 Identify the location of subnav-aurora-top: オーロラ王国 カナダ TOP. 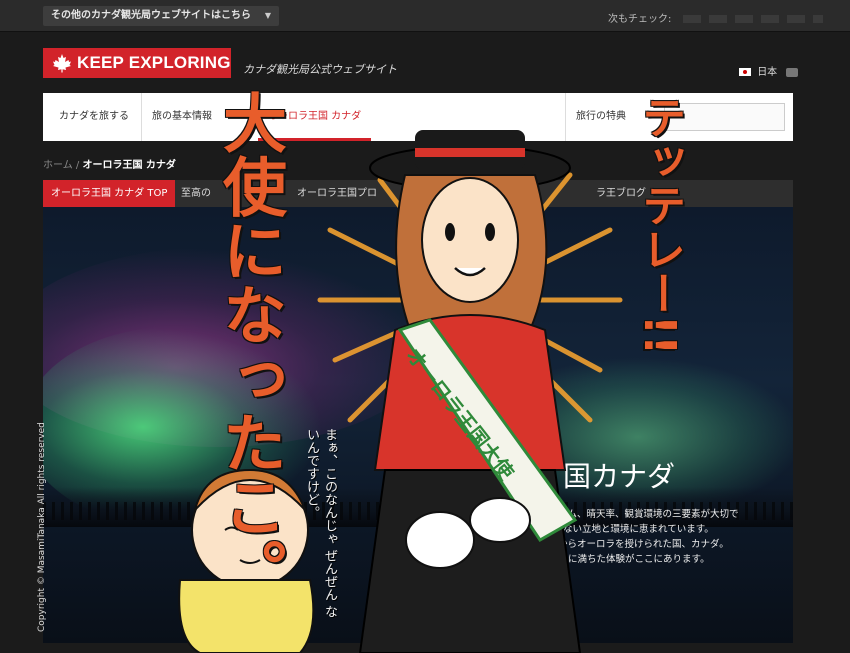
(109, 193).